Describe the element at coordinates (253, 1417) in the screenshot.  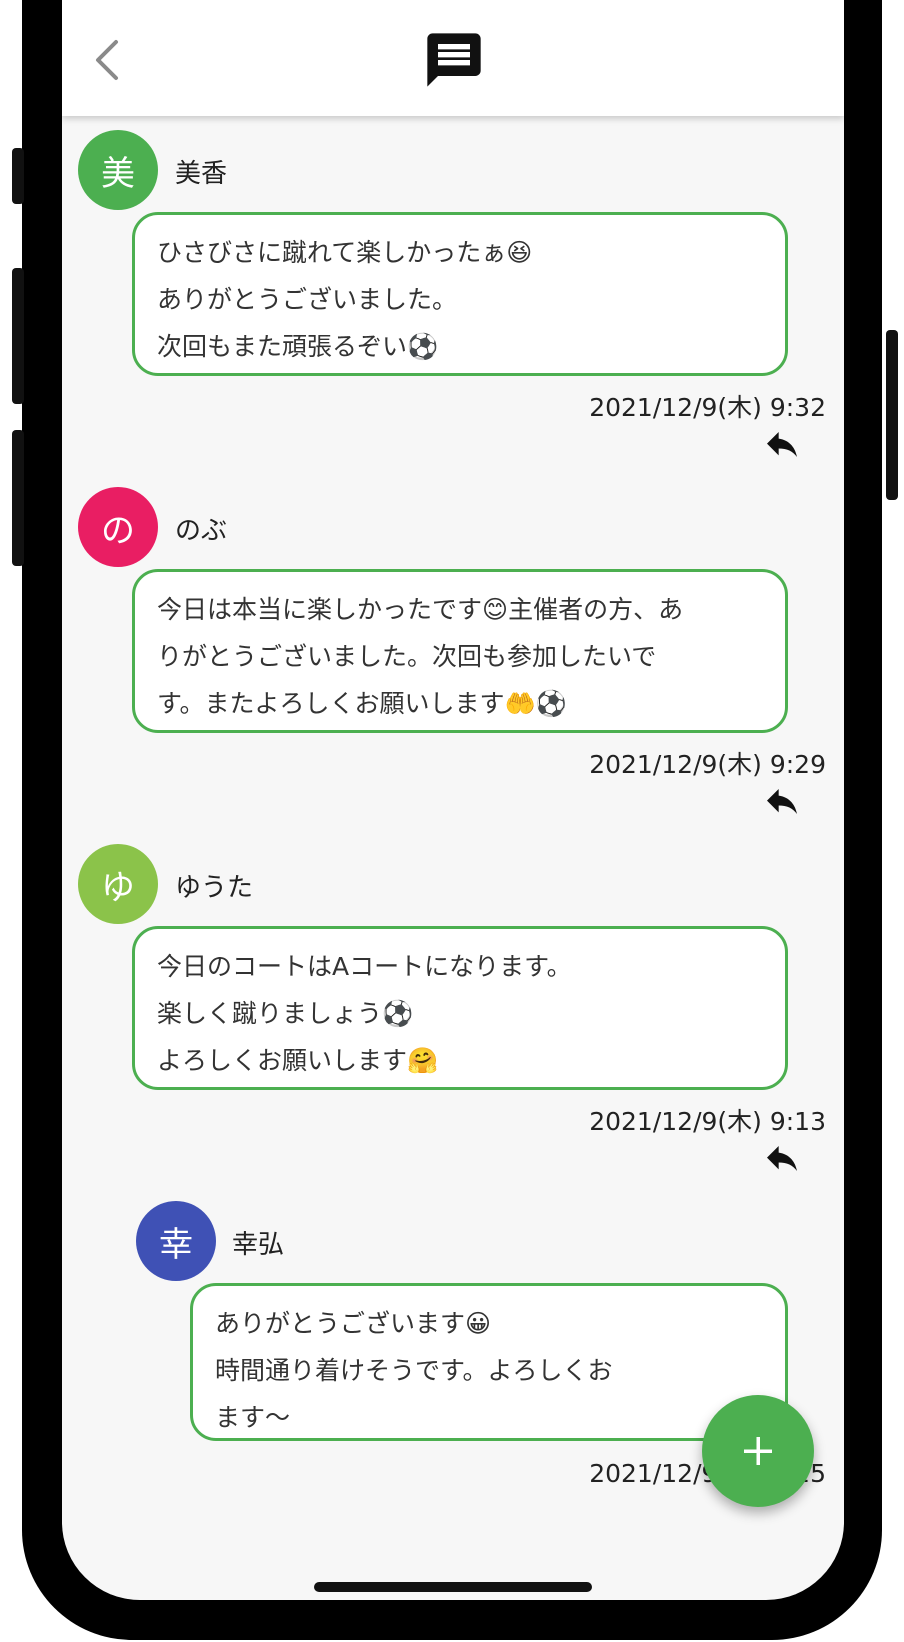
I see `message-line: ます〜` at that location.